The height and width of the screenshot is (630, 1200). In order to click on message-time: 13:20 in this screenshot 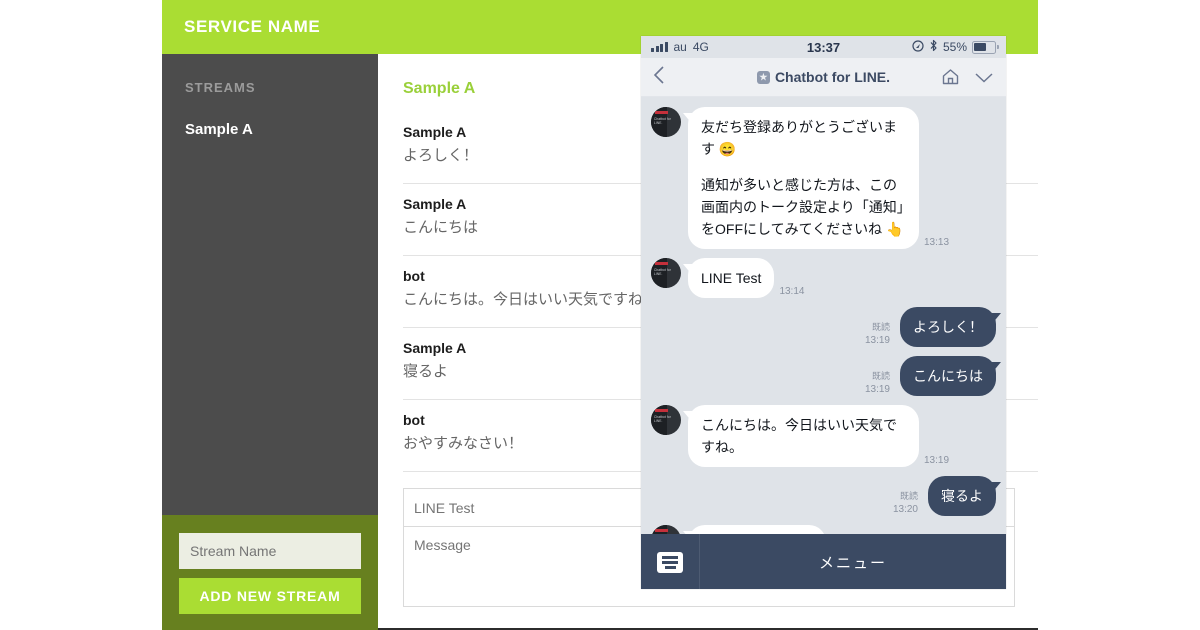, I will do `click(905, 509)`.